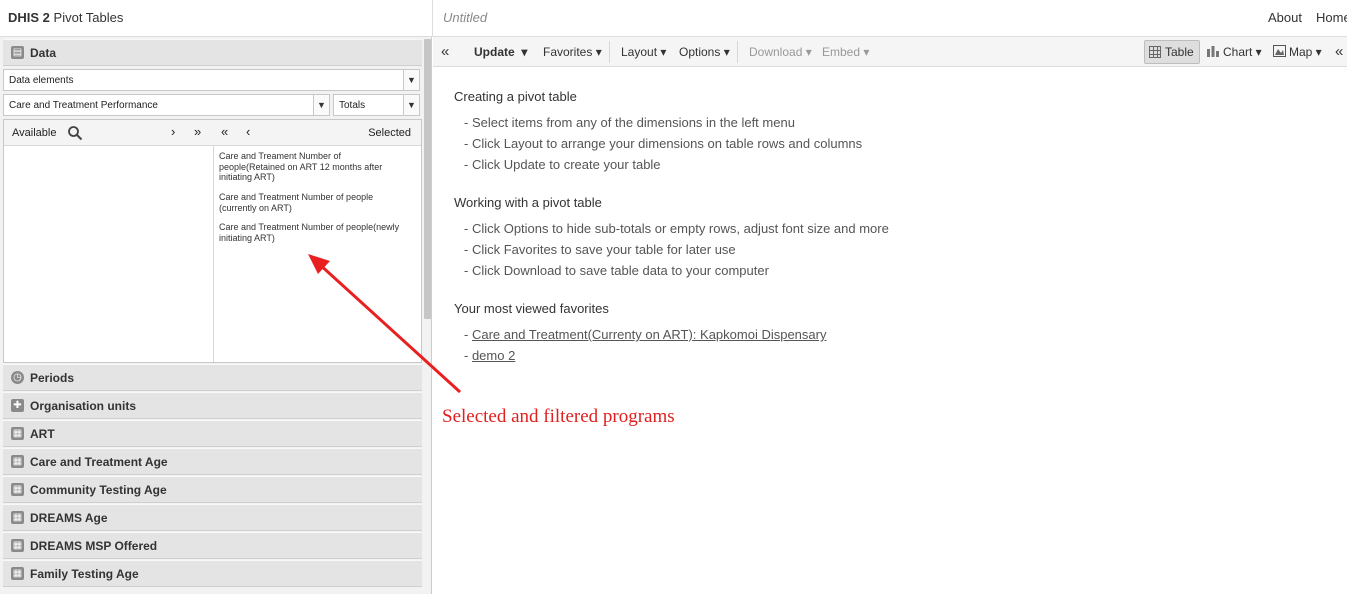  Describe the element at coordinates (212, 489) in the screenshot. I see `section-community-testing-age: ▦ Community Testing Age` at that location.